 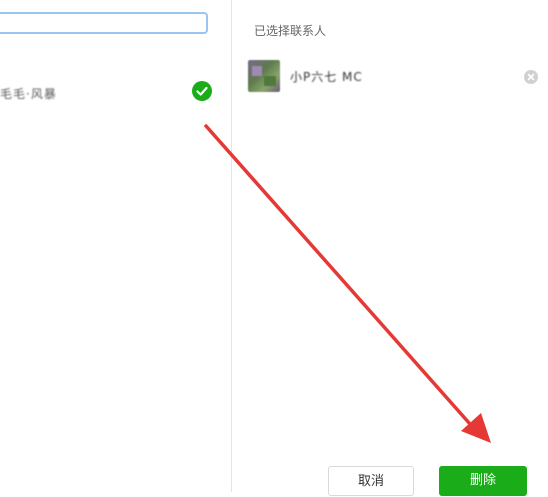 I want to click on search-input, so click(x=104, y=23).